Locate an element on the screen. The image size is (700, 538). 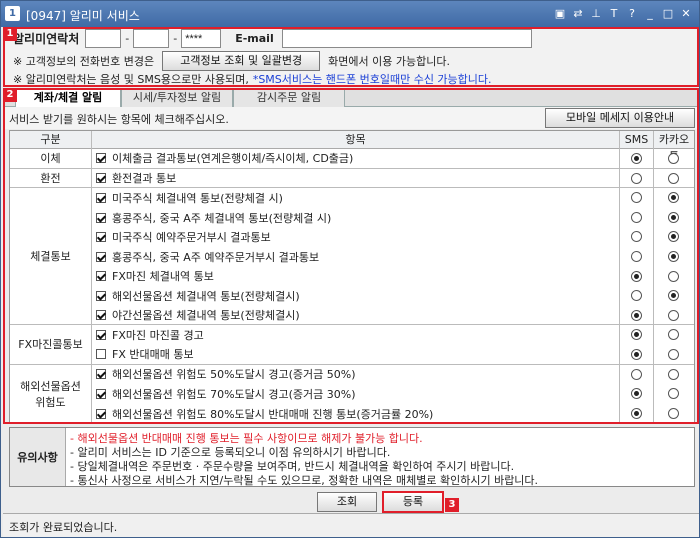
title-bar: 1 [0947] 알리미 서비스 ▣ ⇄ ⊥ T ? _ □ ✕ is located at coordinates (350, 14).